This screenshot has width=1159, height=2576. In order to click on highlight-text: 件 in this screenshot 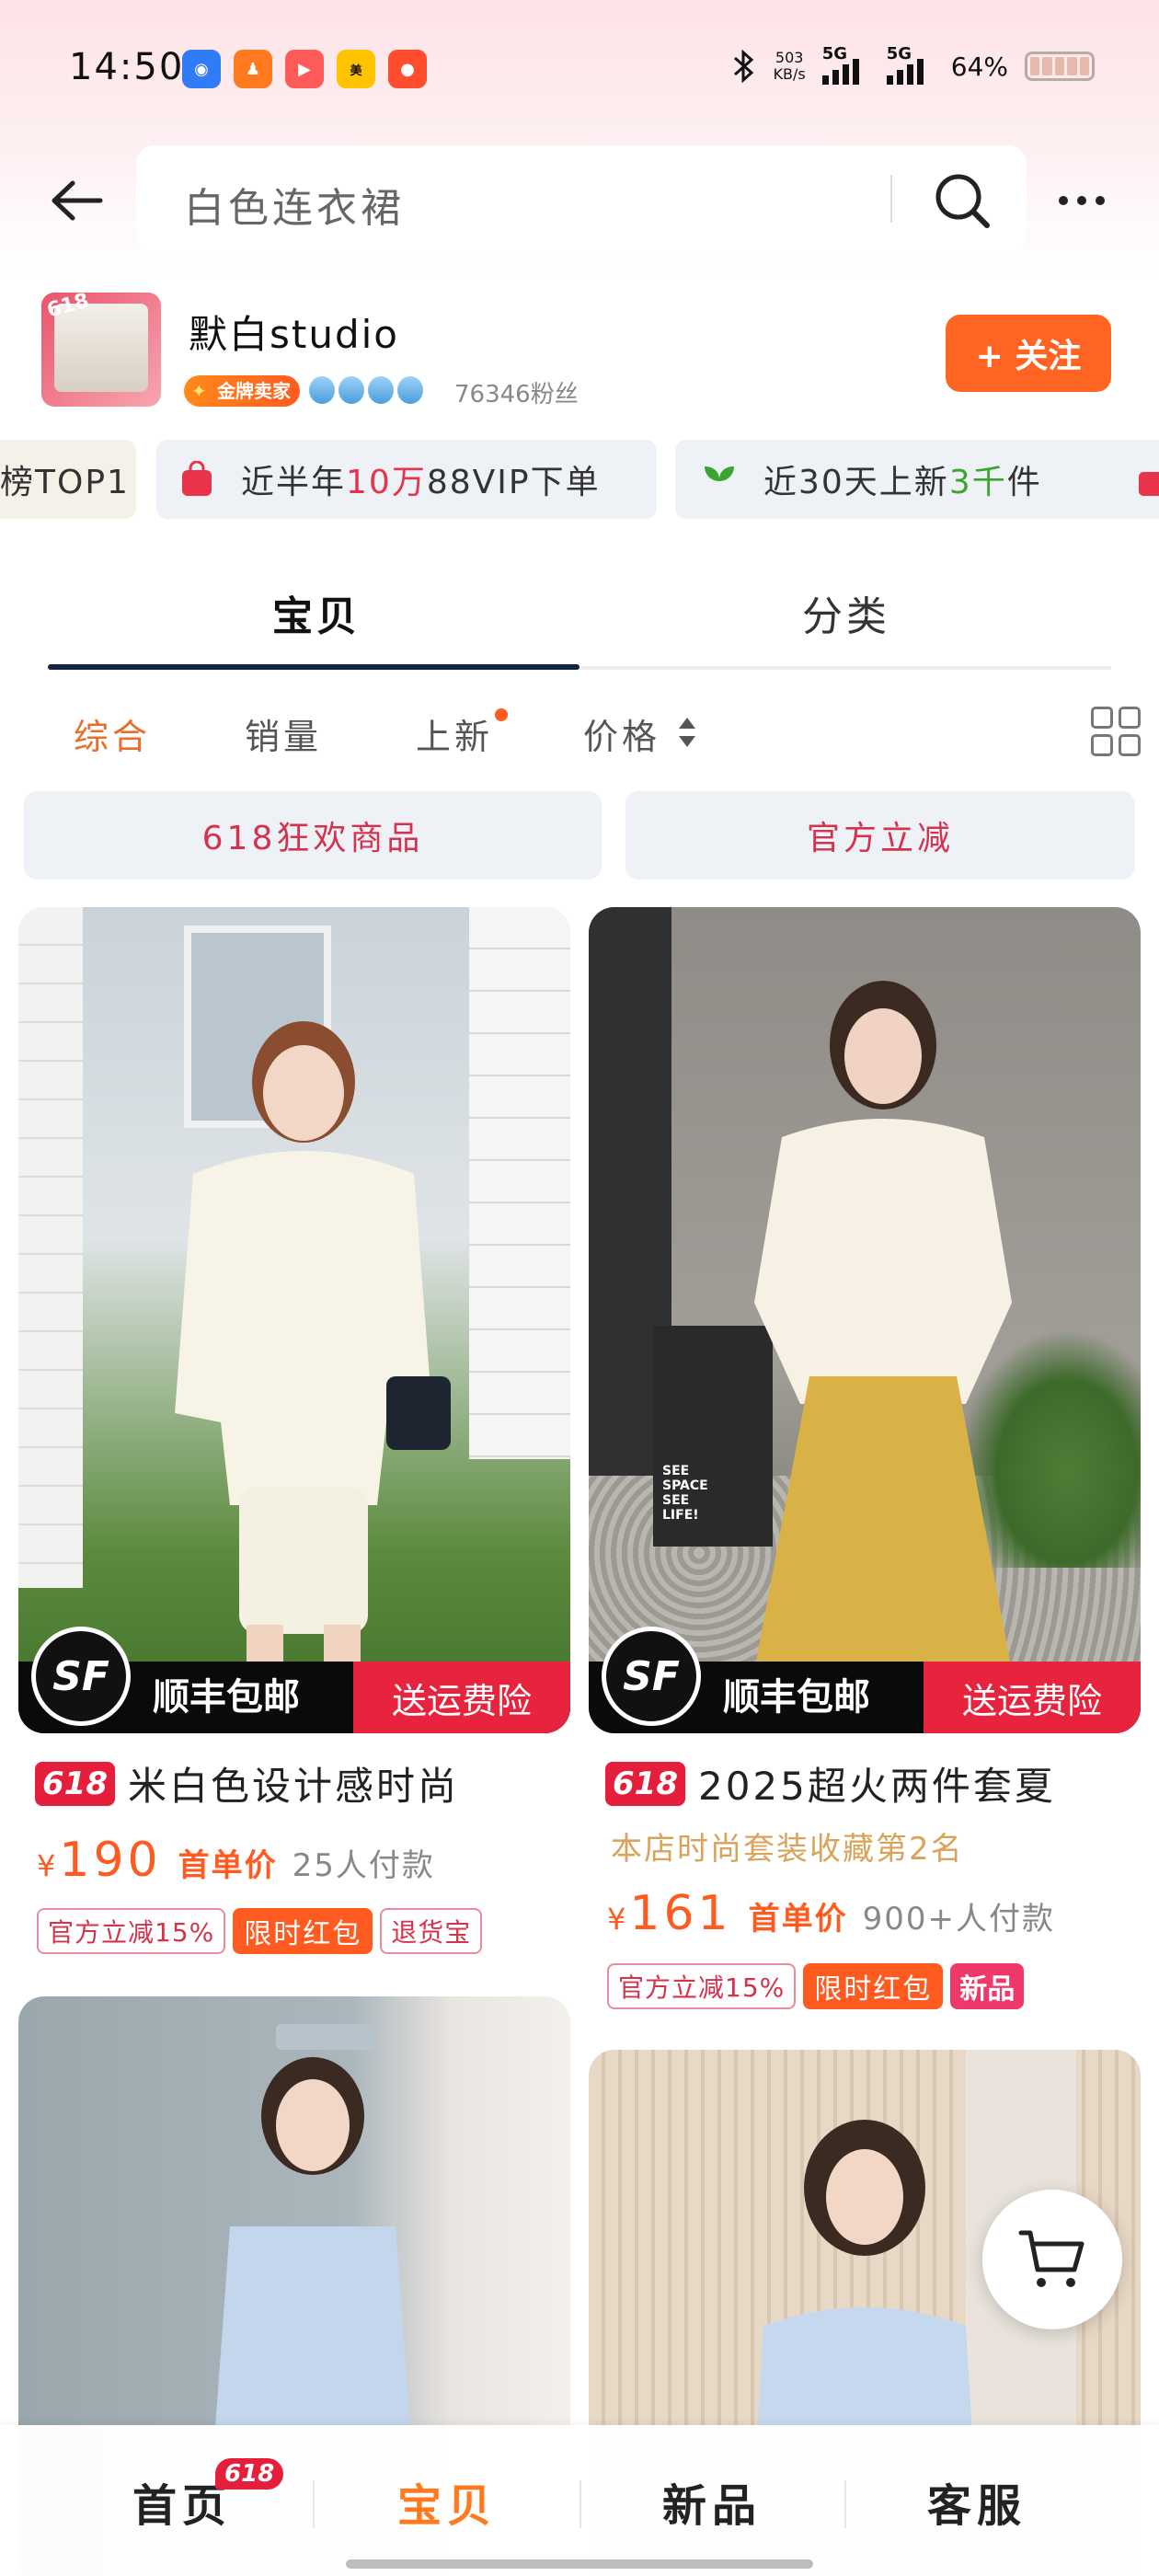, I will do `click(1024, 482)`.